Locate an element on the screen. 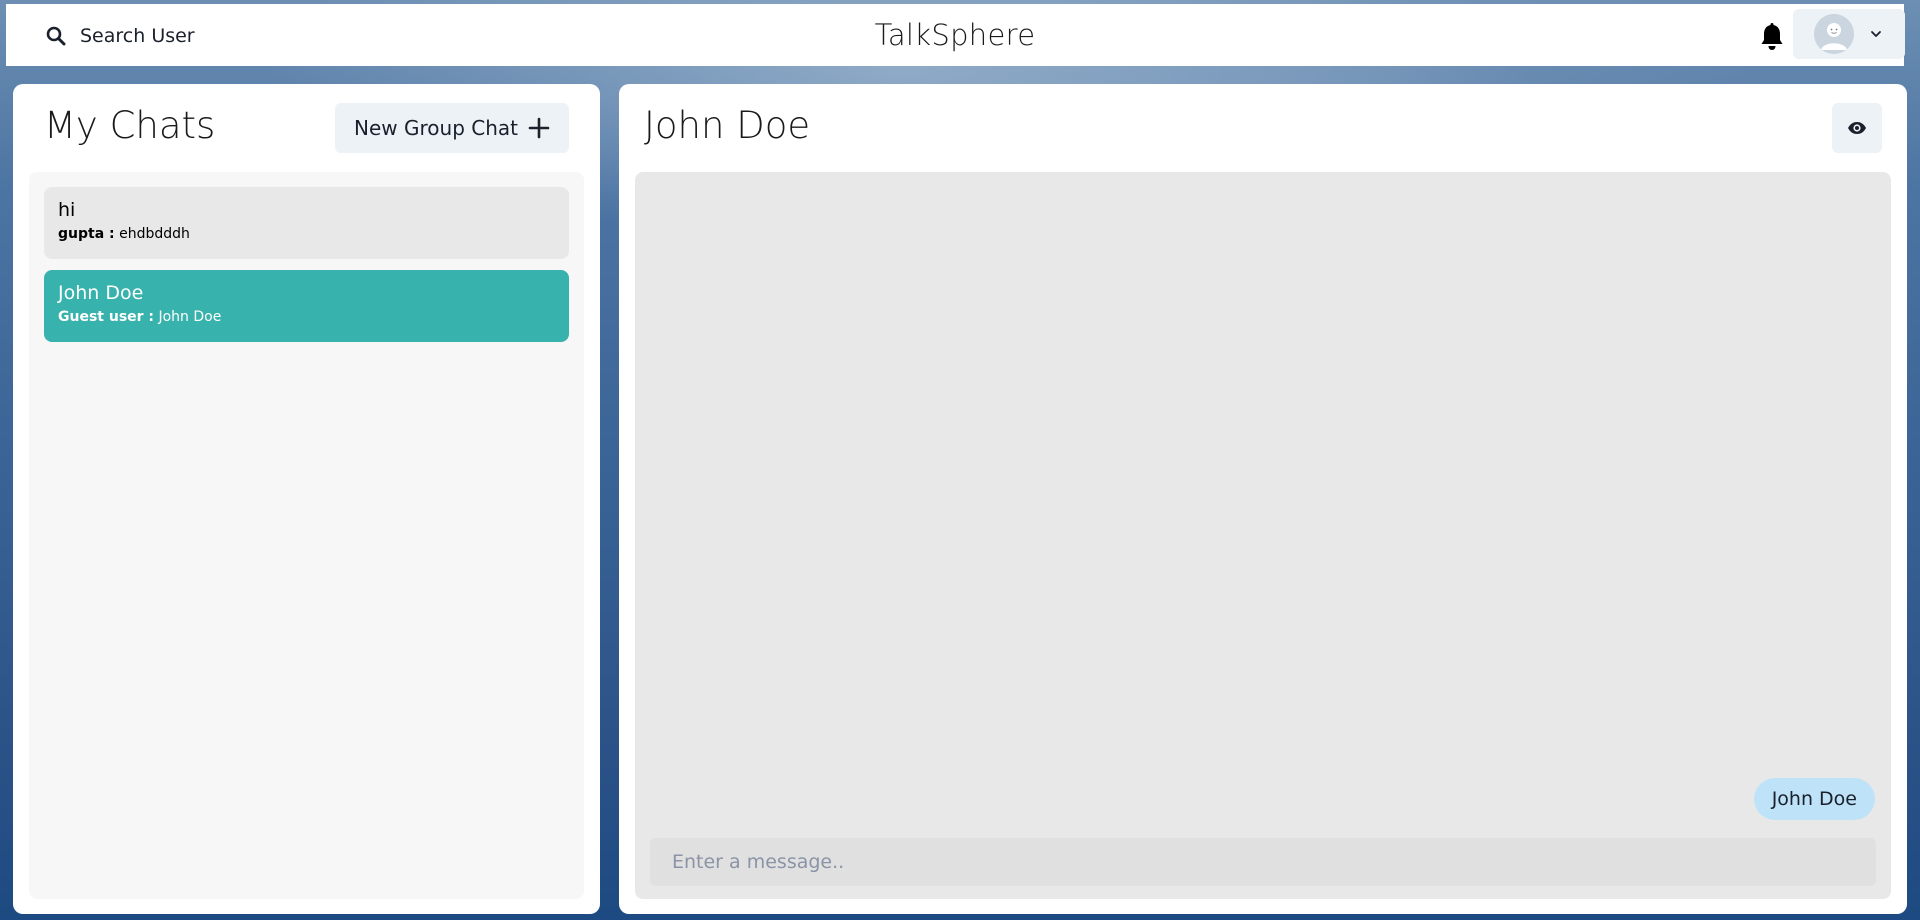 This screenshot has width=1920, height=920. chat-latest-message: gupta : ehdbdddh is located at coordinates (306, 234).